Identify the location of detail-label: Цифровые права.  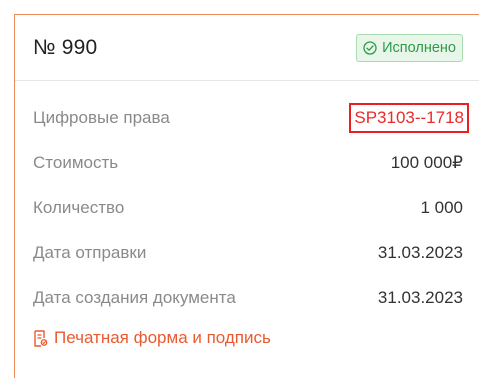
(101, 117).